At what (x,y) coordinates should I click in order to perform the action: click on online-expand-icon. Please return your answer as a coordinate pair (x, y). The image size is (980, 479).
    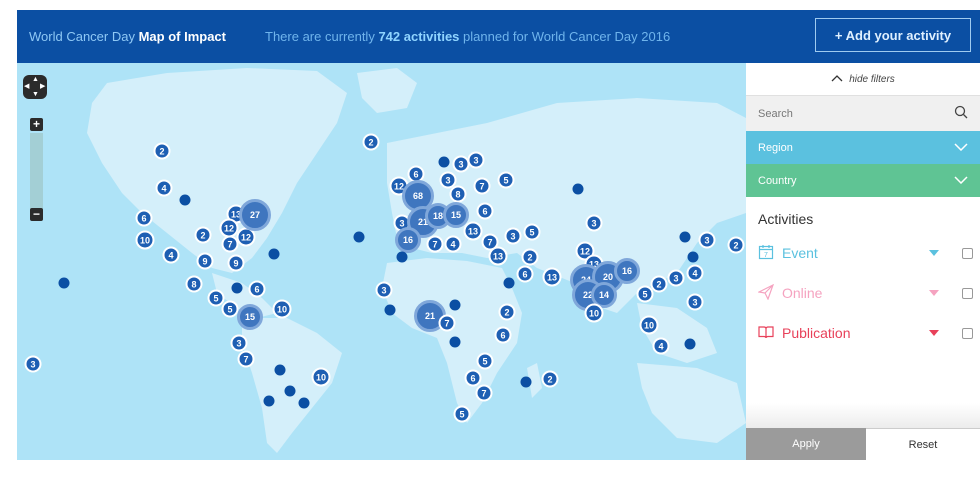
    Looking at the image, I should click on (934, 293).